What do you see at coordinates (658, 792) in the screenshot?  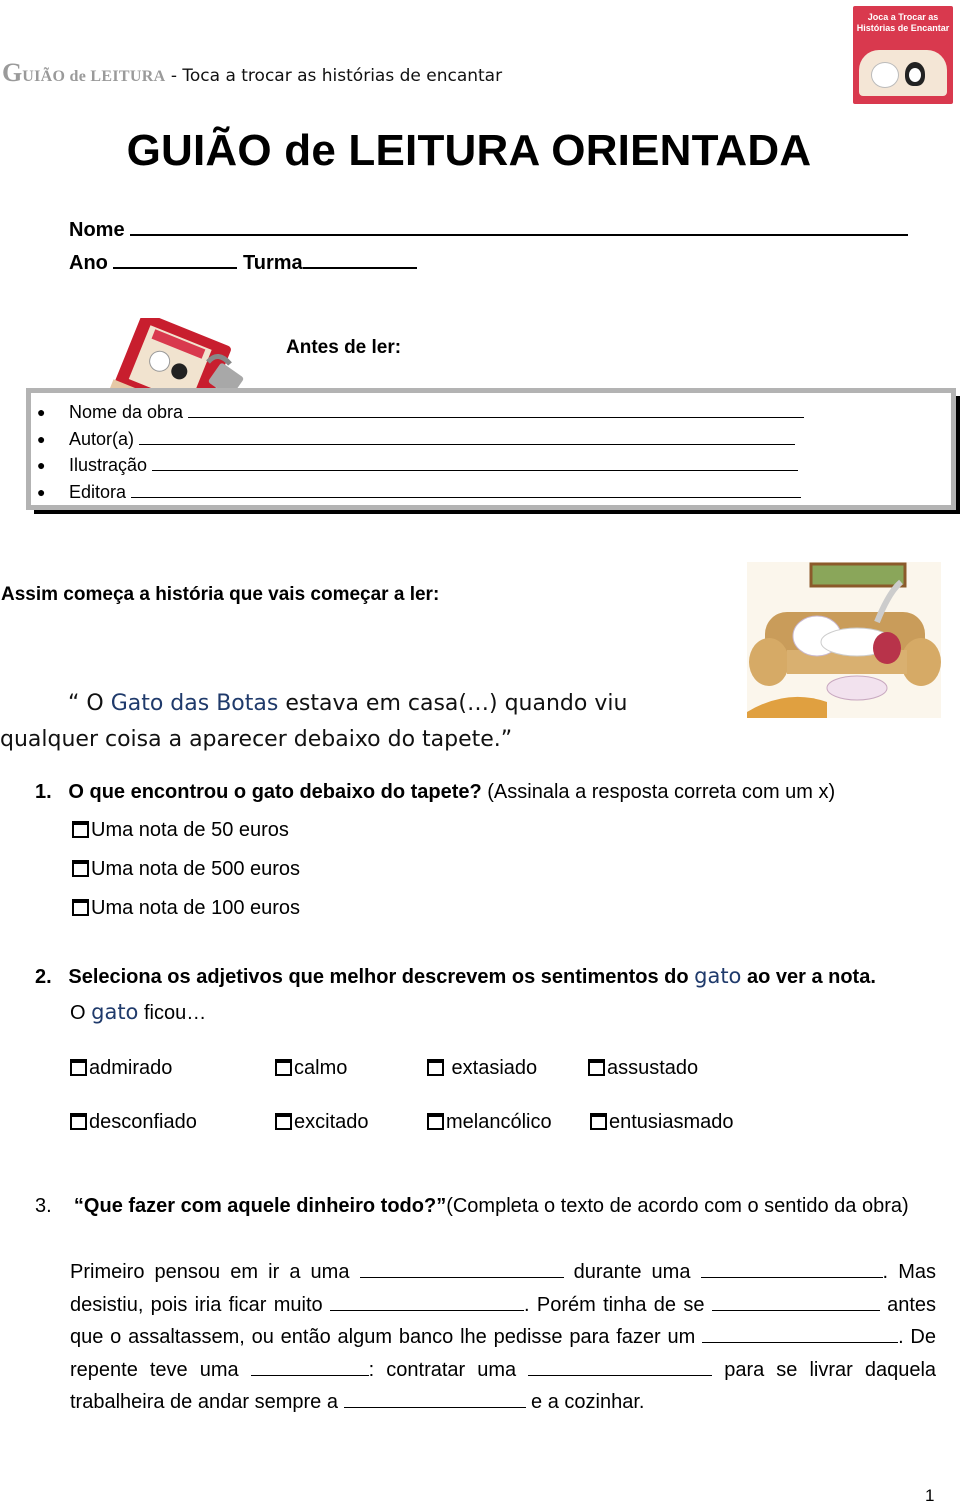 I see `question-1-note: (Assinala a resposta correta com um x)` at bounding box center [658, 792].